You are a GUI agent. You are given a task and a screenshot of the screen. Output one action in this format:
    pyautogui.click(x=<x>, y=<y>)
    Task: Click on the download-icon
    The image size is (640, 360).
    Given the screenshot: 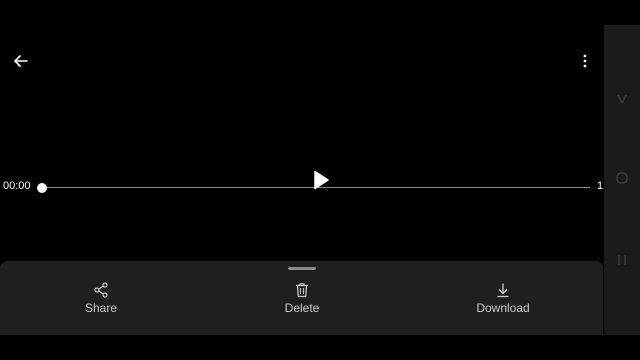 What is the action you would take?
    pyautogui.click(x=503, y=290)
    